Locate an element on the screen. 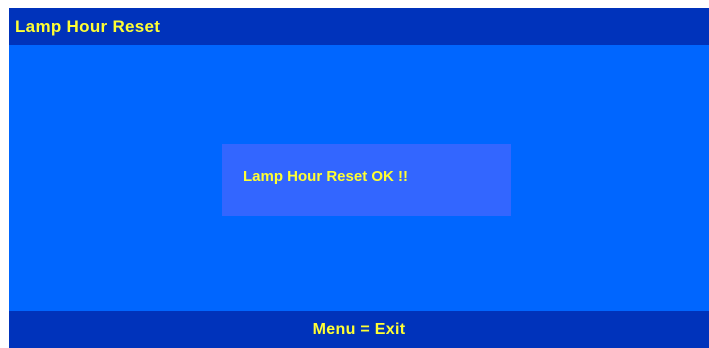  confirmation-message-box: Lamp Hour Reset OK !! is located at coordinates (366, 180).